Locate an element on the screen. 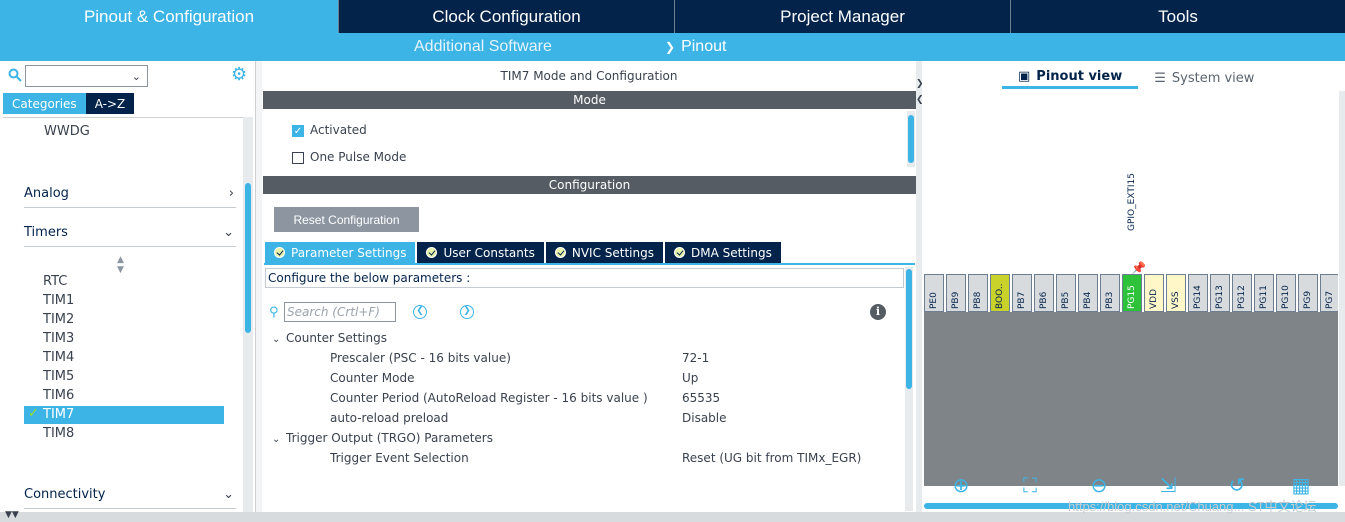 This screenshot has width=1345, height=522. pin-pg9: PG9 is located at coordinates (1308, 293).